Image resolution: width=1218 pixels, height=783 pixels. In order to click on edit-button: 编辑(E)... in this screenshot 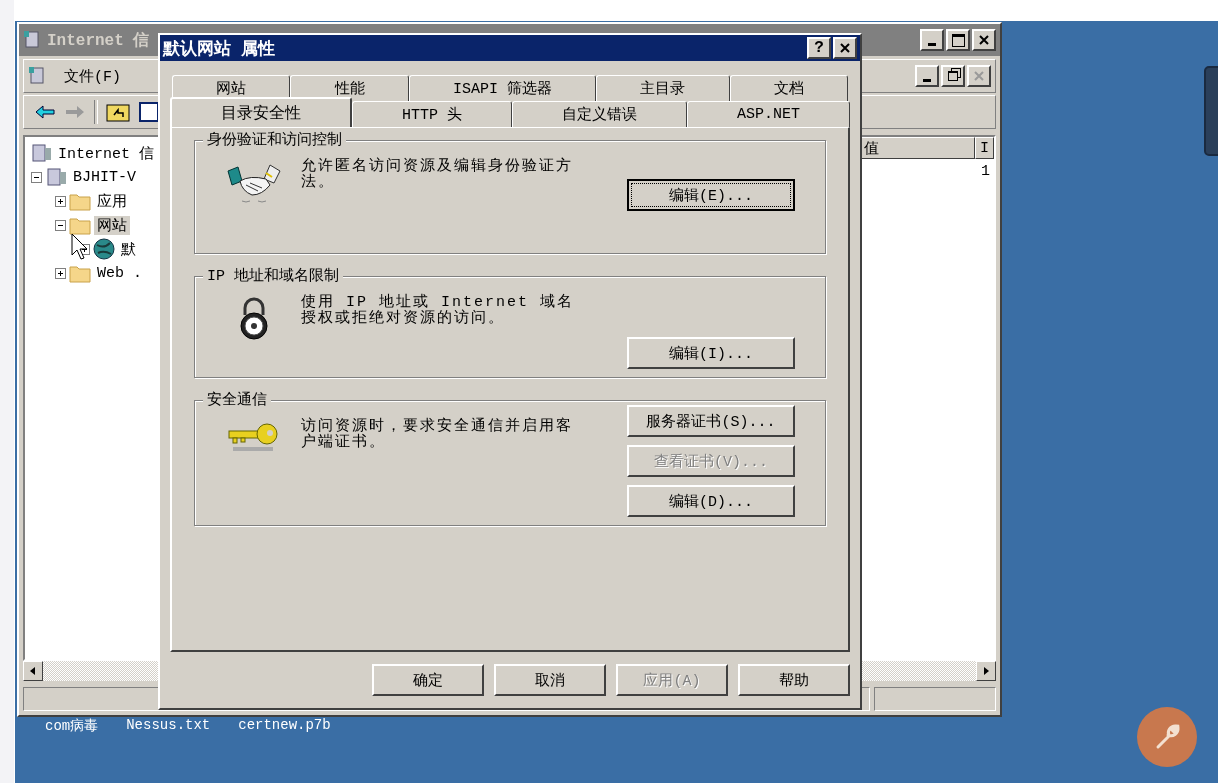, I will do `click(711, 195)`.